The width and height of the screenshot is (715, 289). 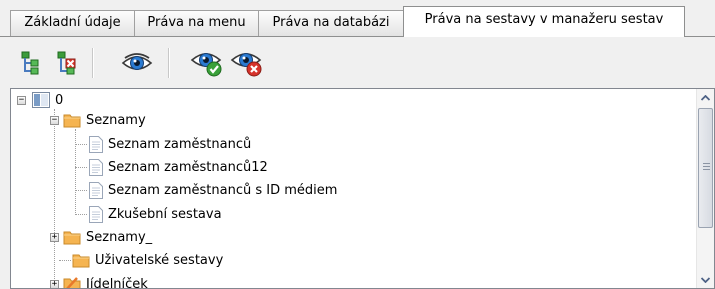 I want to click on tree-folder-row: Uživatelské sestavy, so click(x=147, y=260).